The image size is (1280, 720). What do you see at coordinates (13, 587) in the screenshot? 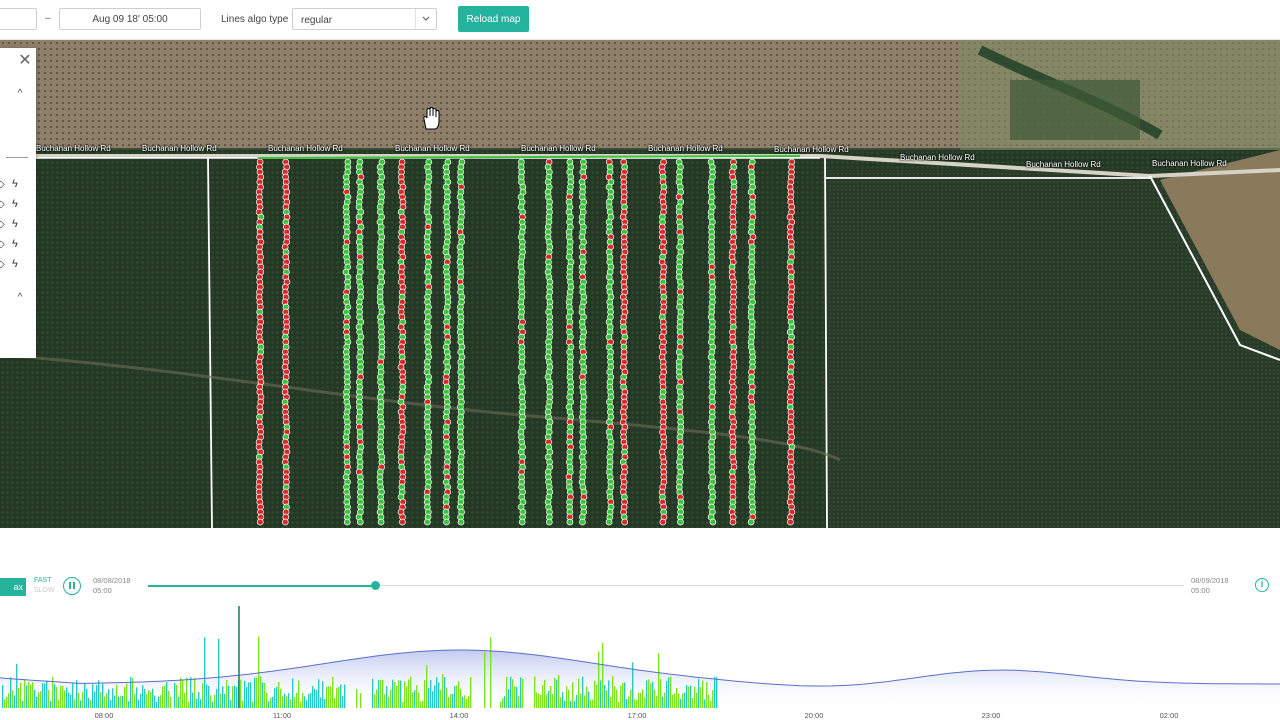
I see `max-speed-badge: ax` at bounding box center [13, 587].